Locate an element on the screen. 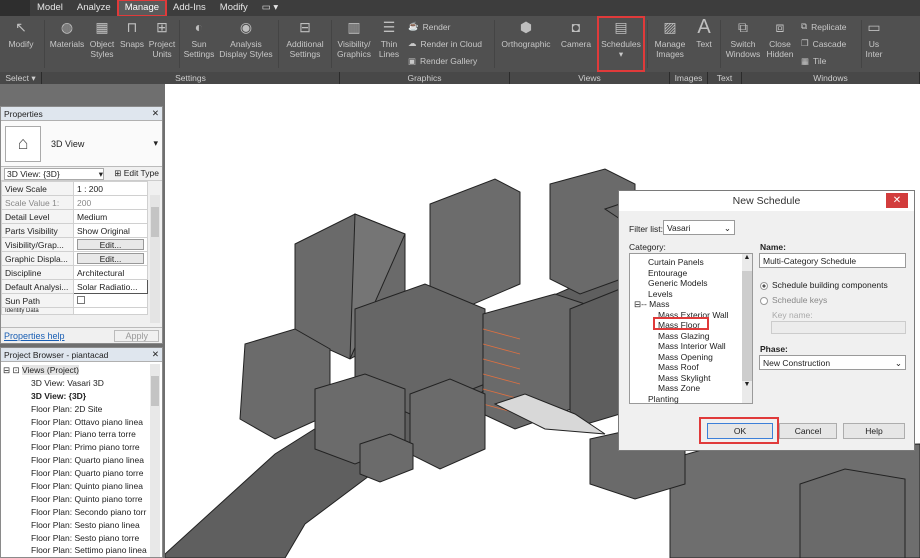 The image size is (920, 558). properties-help-link: Properties help is located at coordinates (34, 336).